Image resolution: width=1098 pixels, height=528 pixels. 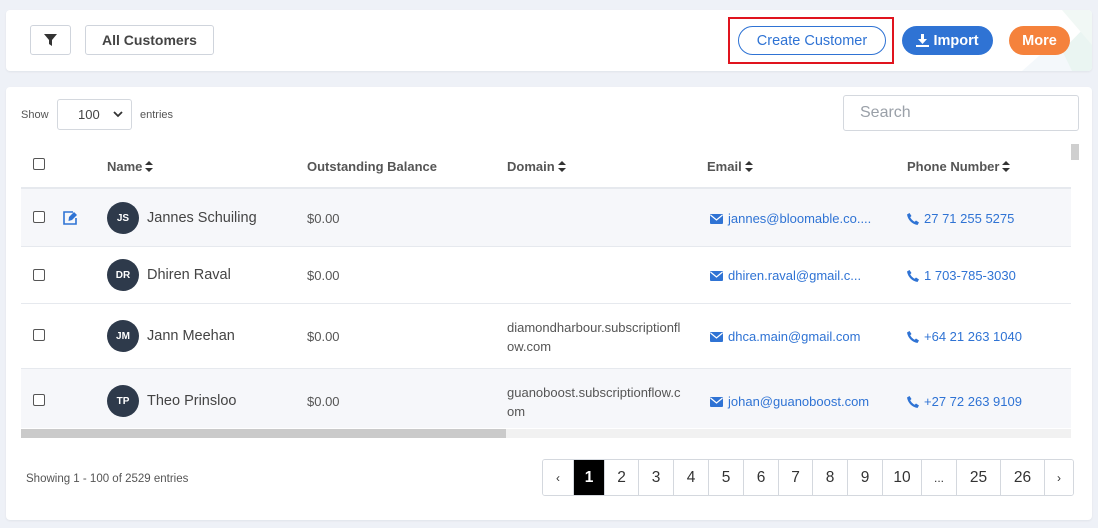 What do you see at coordinates (964, 401) in the screenshot?
I see `phone-link: +27 72 263 9109` at bounding box center [964, 401].